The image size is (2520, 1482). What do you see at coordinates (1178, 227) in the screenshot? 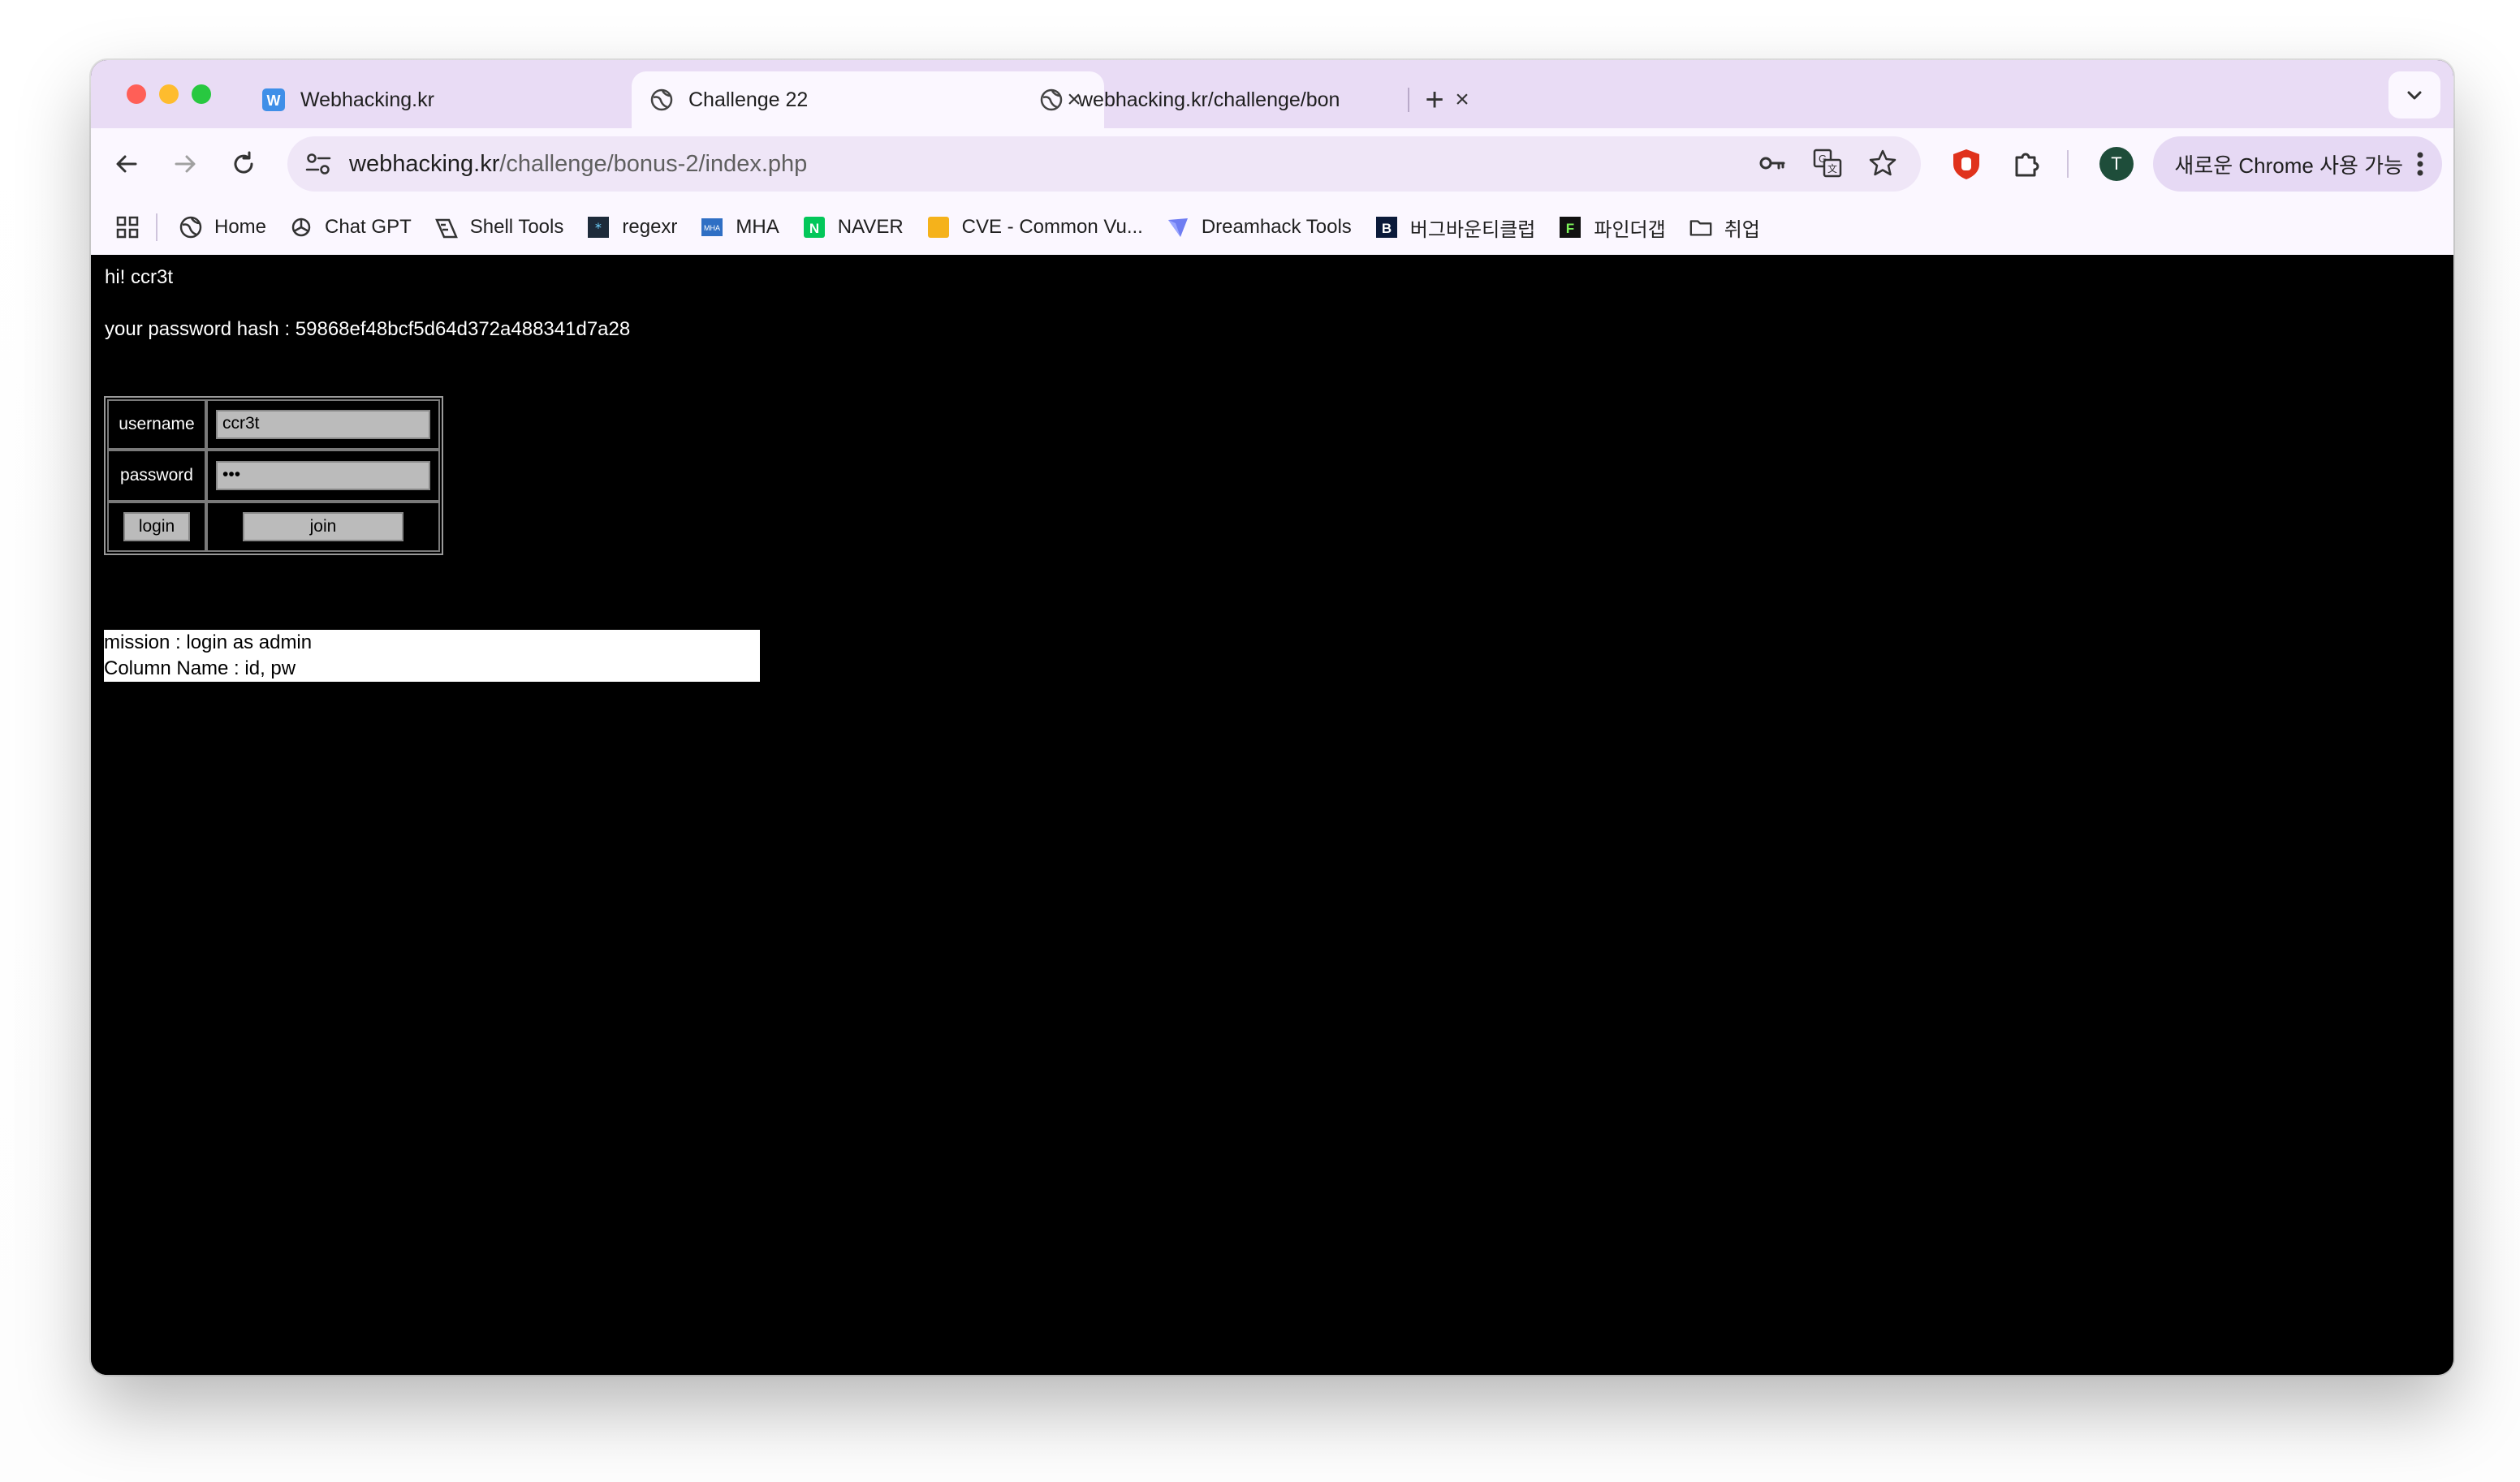
I see `dreamhack-icon` at bounding box center [1178, 227].